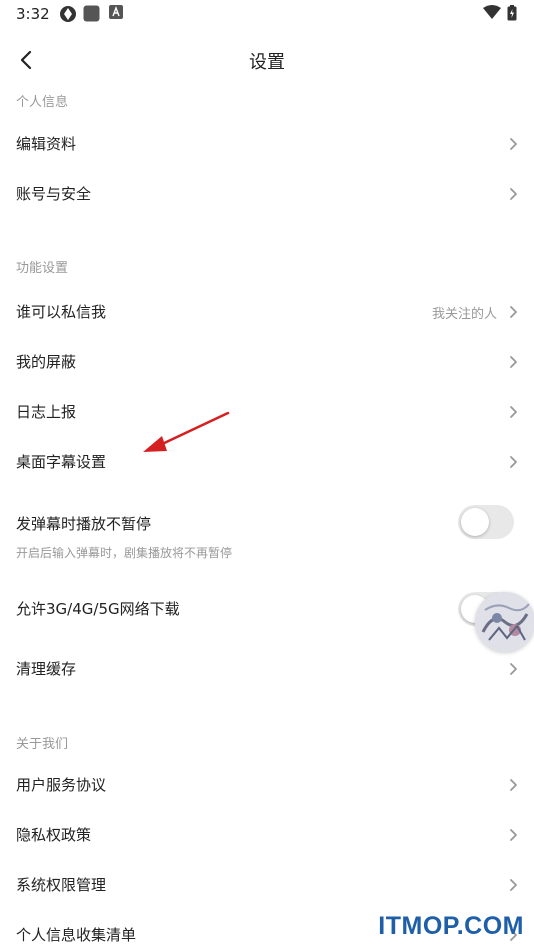 This screenshot has height=950, width=534. What do you see at coordinates (54, 194) in the screenshot?
I see `row-label: 账号与安全` at bounding box center [54, 194].